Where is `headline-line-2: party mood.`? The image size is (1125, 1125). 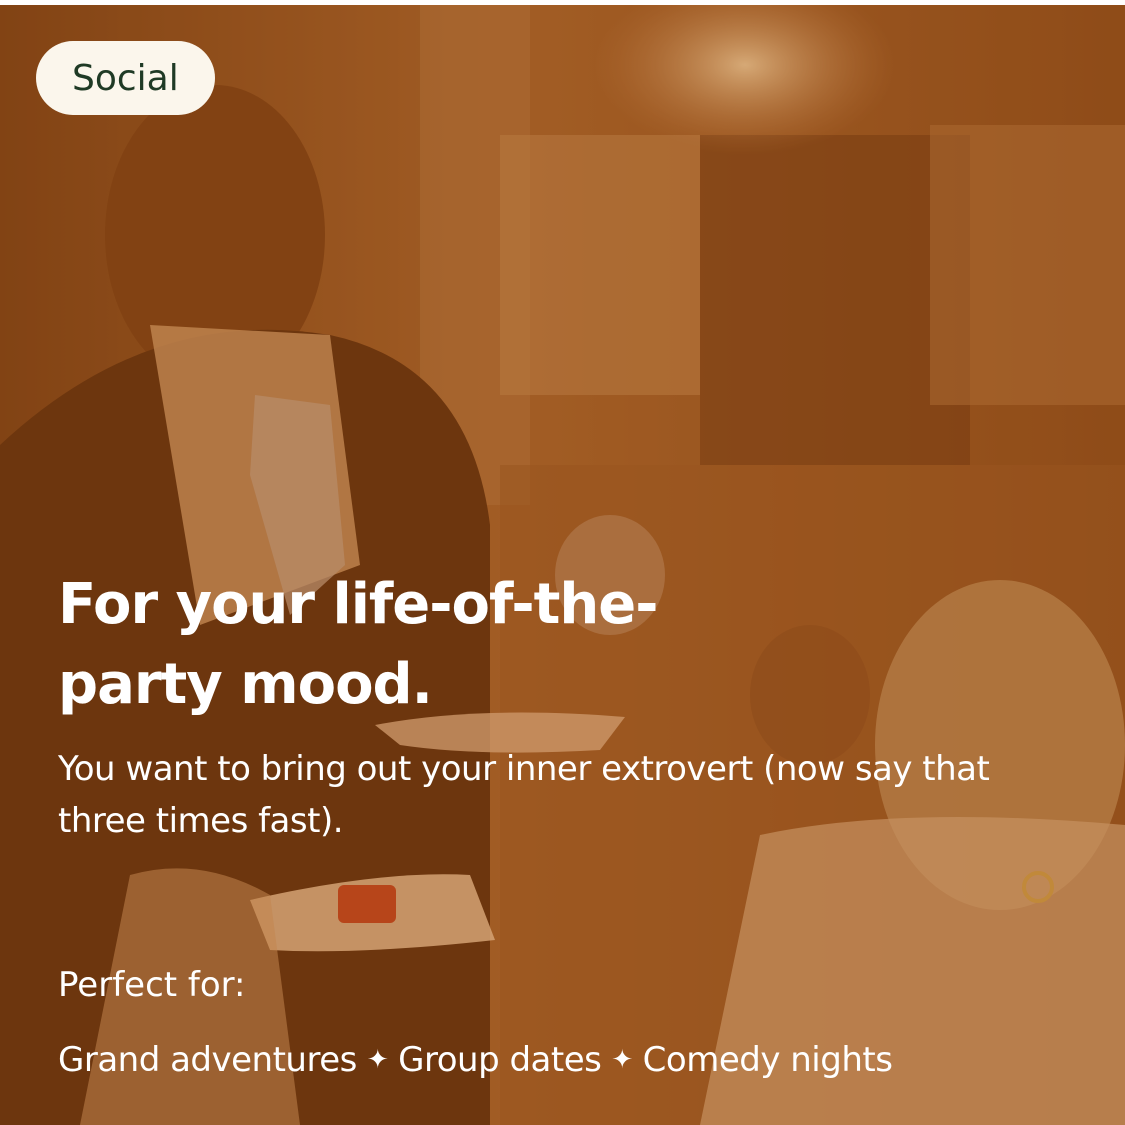
headline-line-2: party mood. is located at coordinates (245, 684).